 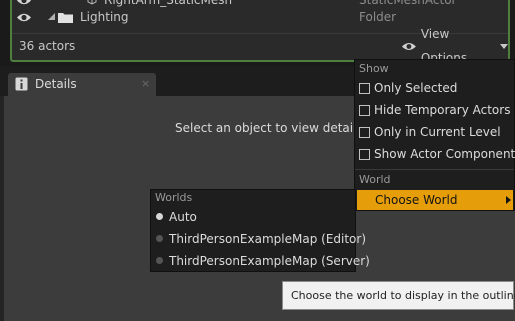 I want to click on tab-details: Details ×, so click(x=82, y=84).